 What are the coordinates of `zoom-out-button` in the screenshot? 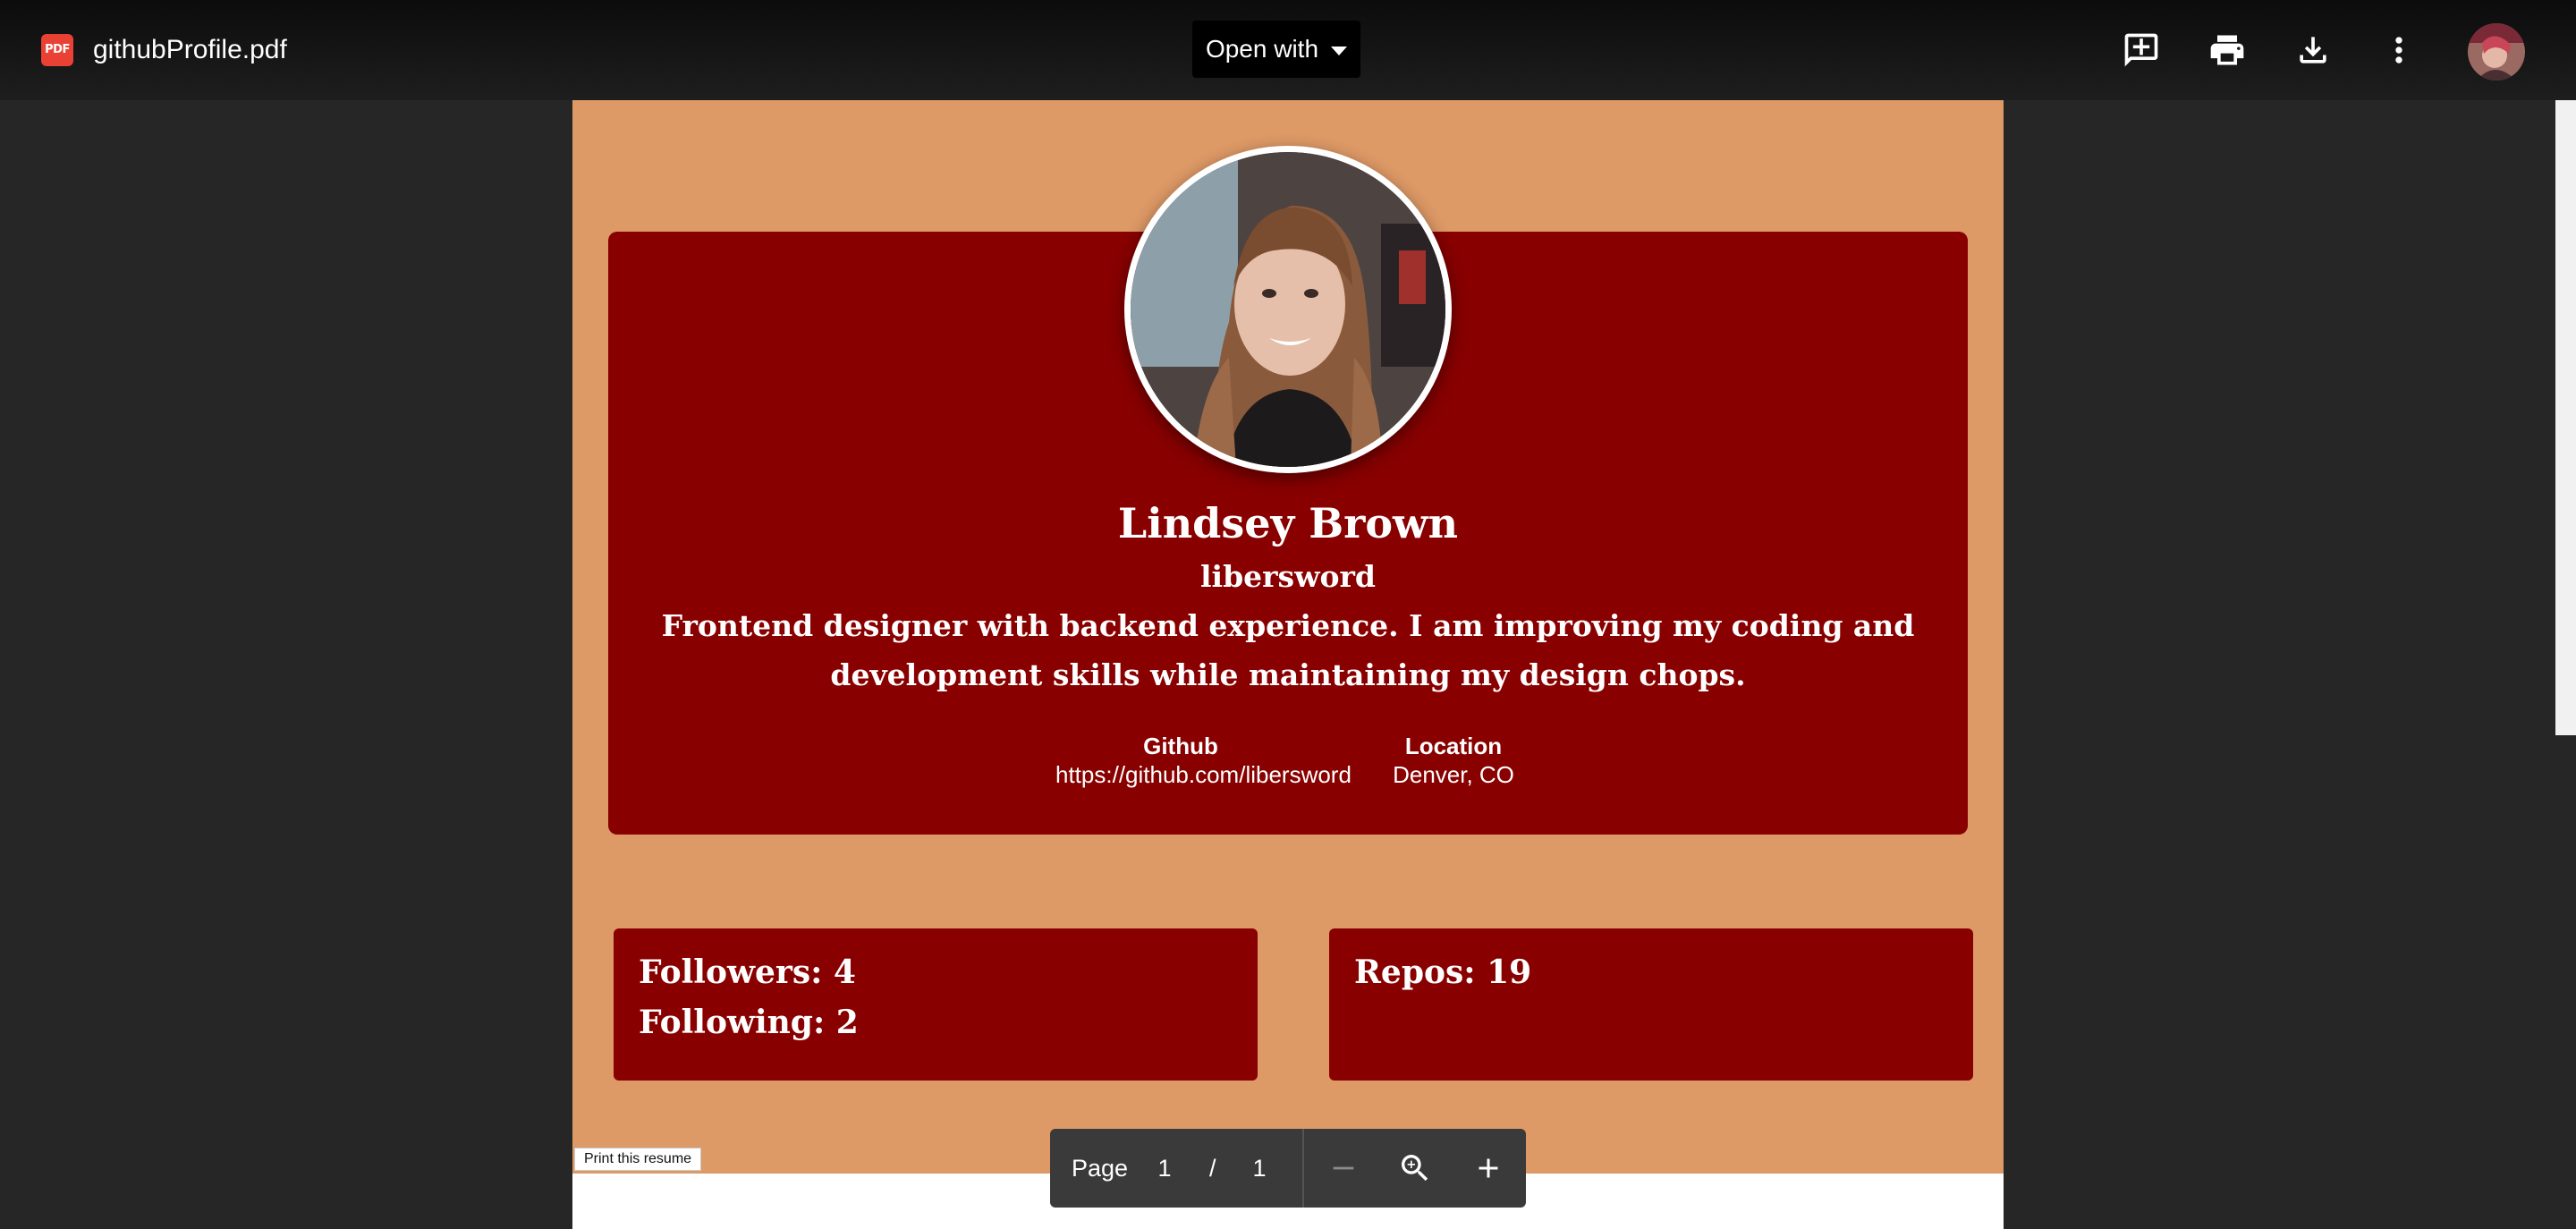 It's located at (1343, 1168).